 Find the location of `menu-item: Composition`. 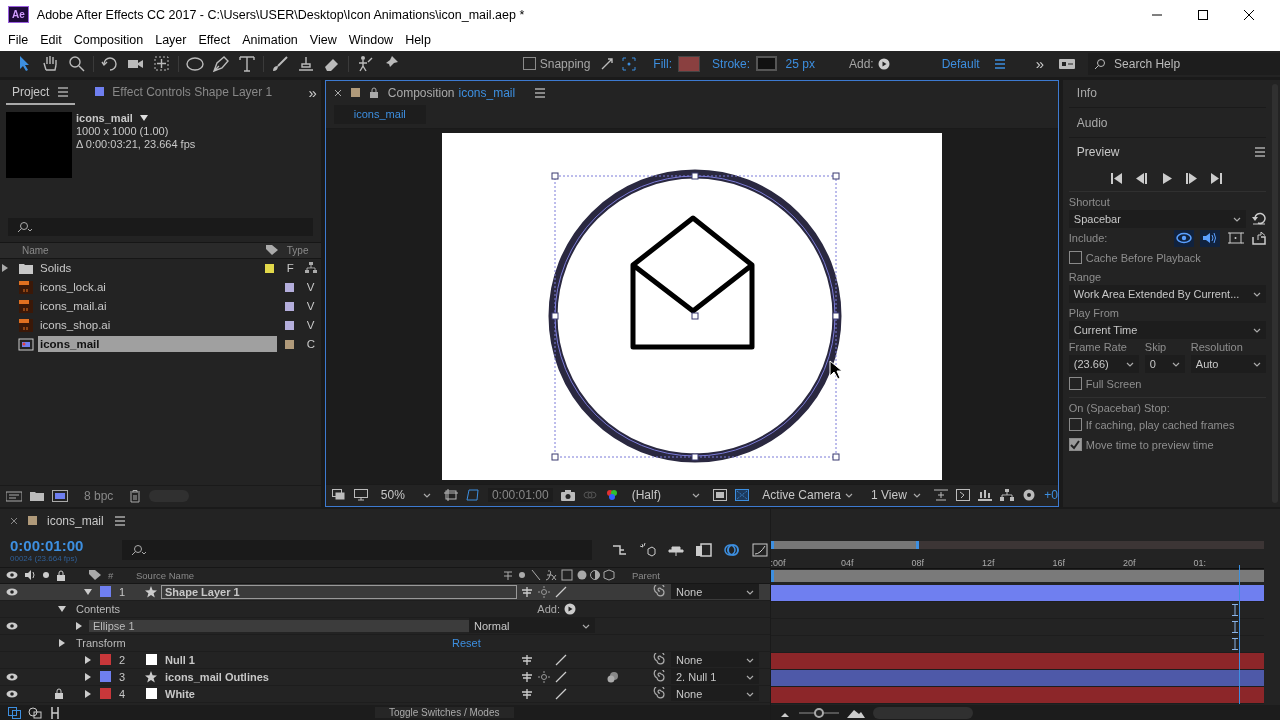

menu-item: Composition is located at coordinates (108, 40).